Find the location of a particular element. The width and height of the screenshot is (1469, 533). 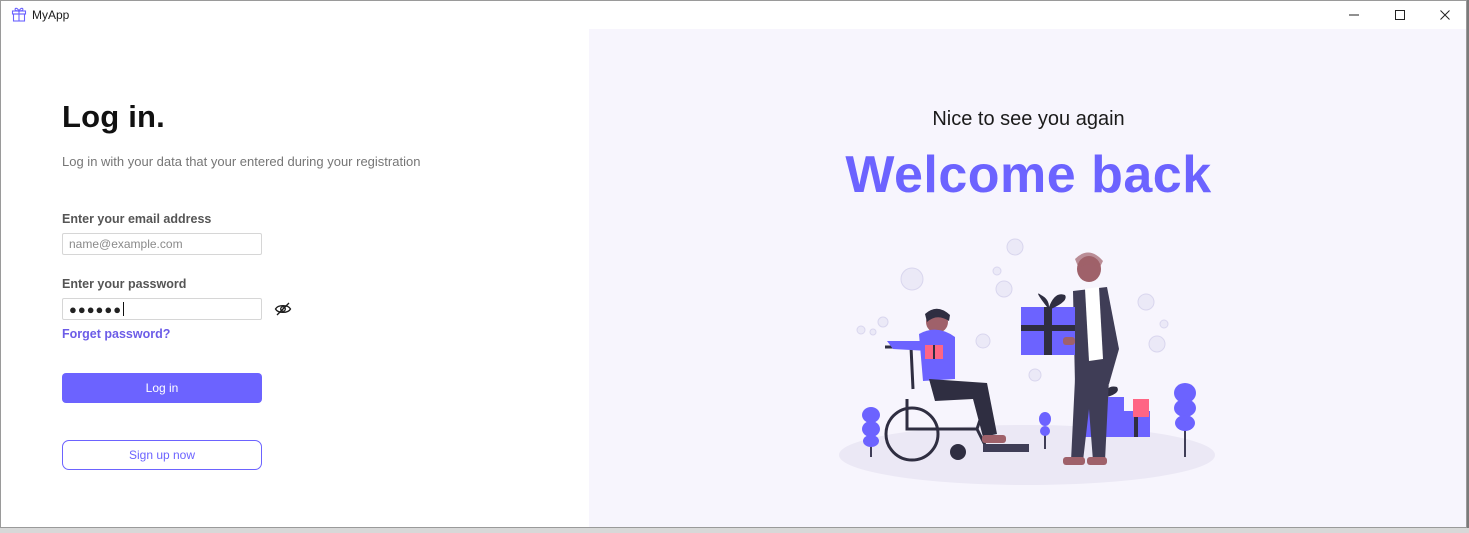

gift-giving-illustration is located at coordinates (1027, 361).